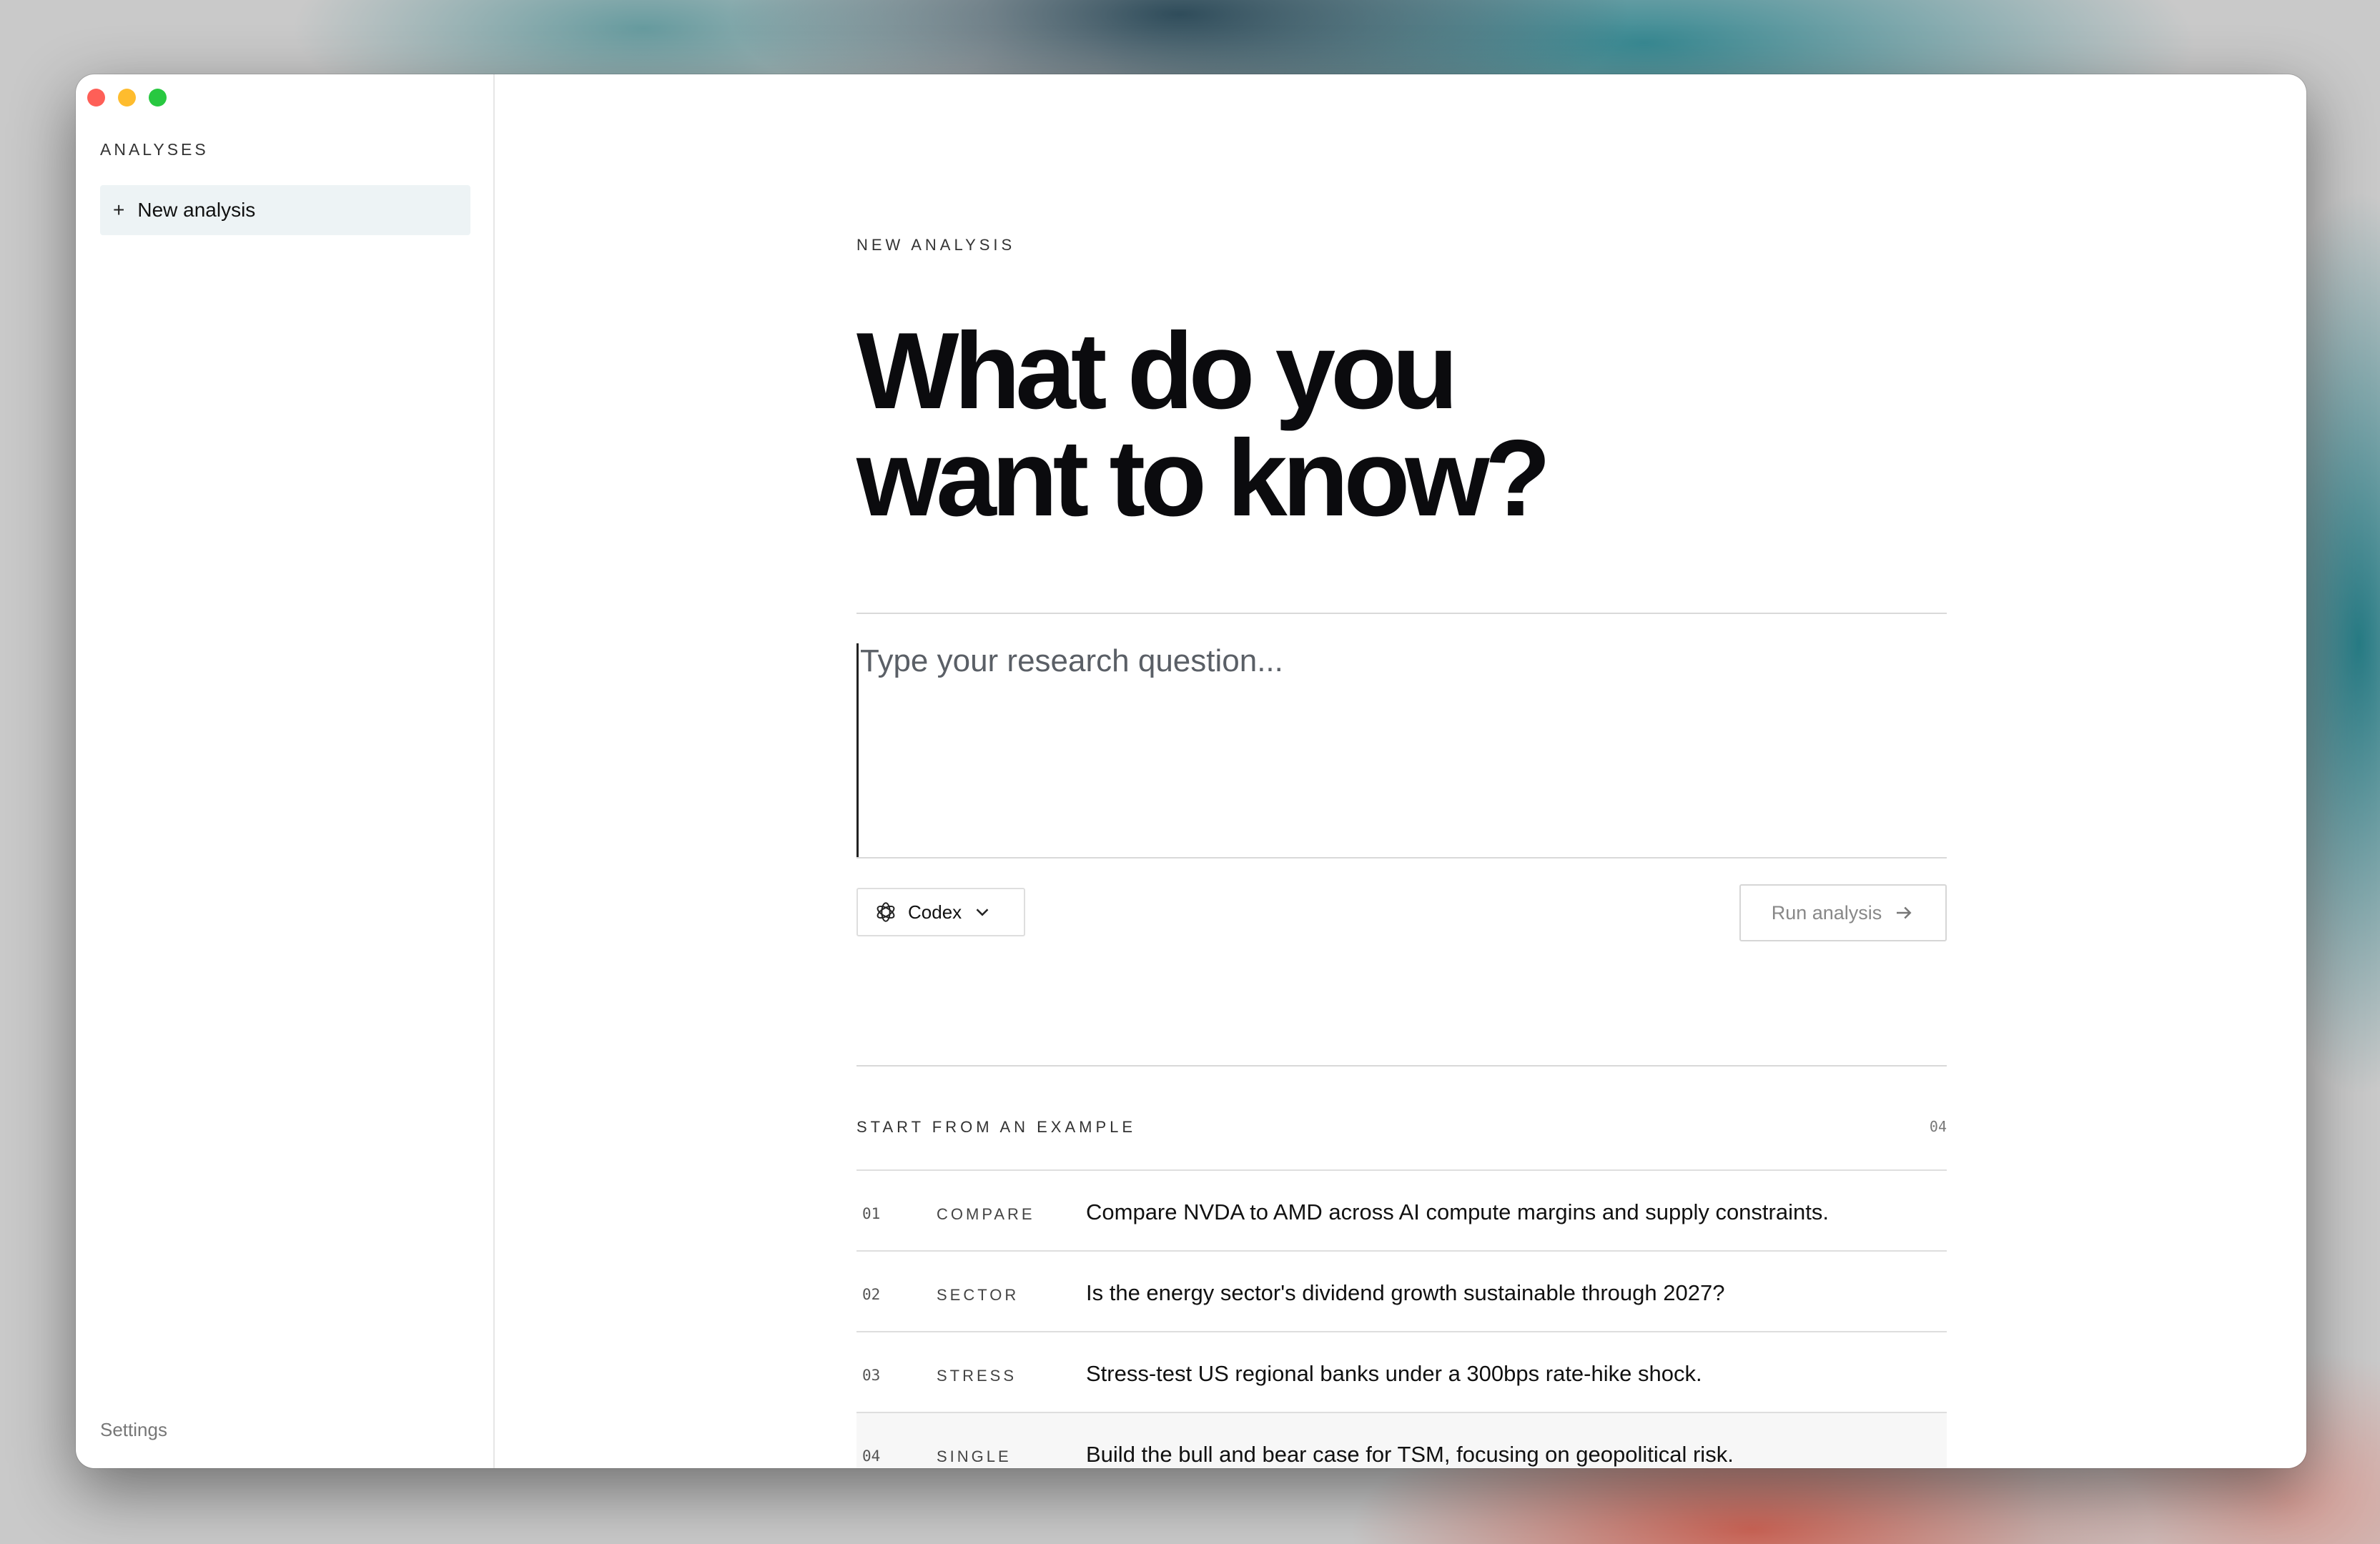  I want to click on new-analysis-button: + New analysis, so click(285, 210).